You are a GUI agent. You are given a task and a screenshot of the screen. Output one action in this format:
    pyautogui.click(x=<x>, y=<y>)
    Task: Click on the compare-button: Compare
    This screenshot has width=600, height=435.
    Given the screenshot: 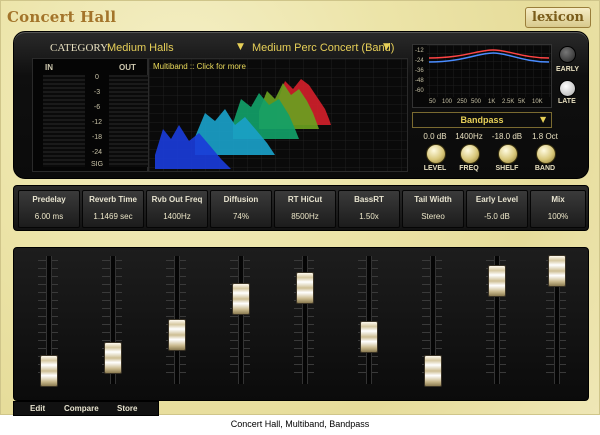 What is the action you would take?
    pyautogui.click(x=81, y=408)
    